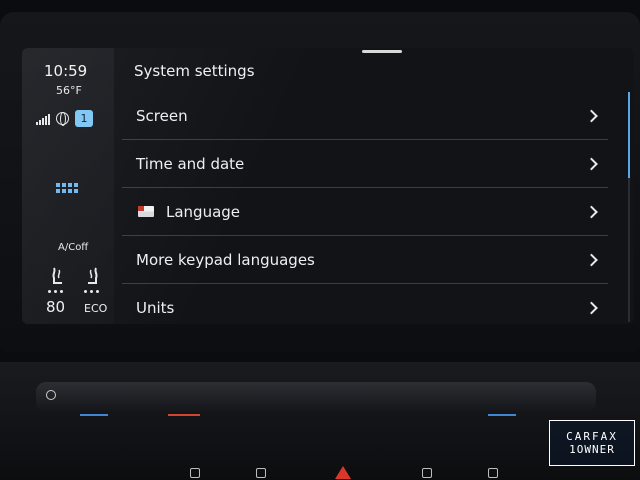  I want to click on cool-indicator, so click(502, 415).